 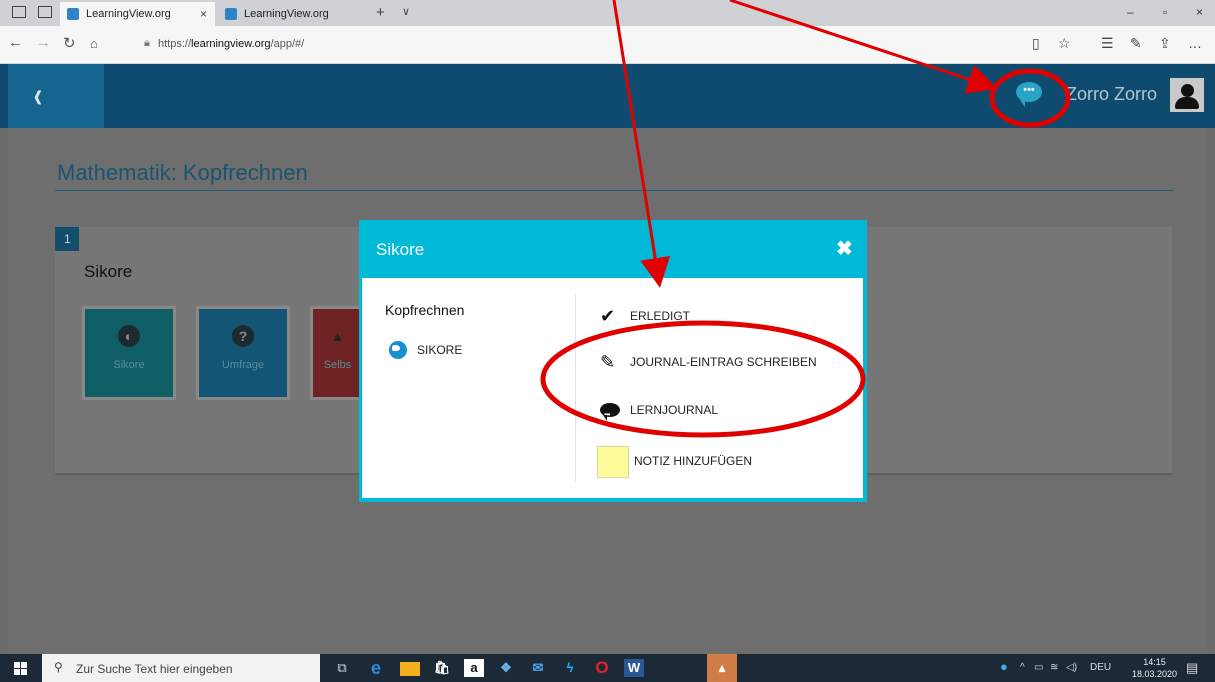 I want to click on question-icon: ?, so click(x=243, y=336).